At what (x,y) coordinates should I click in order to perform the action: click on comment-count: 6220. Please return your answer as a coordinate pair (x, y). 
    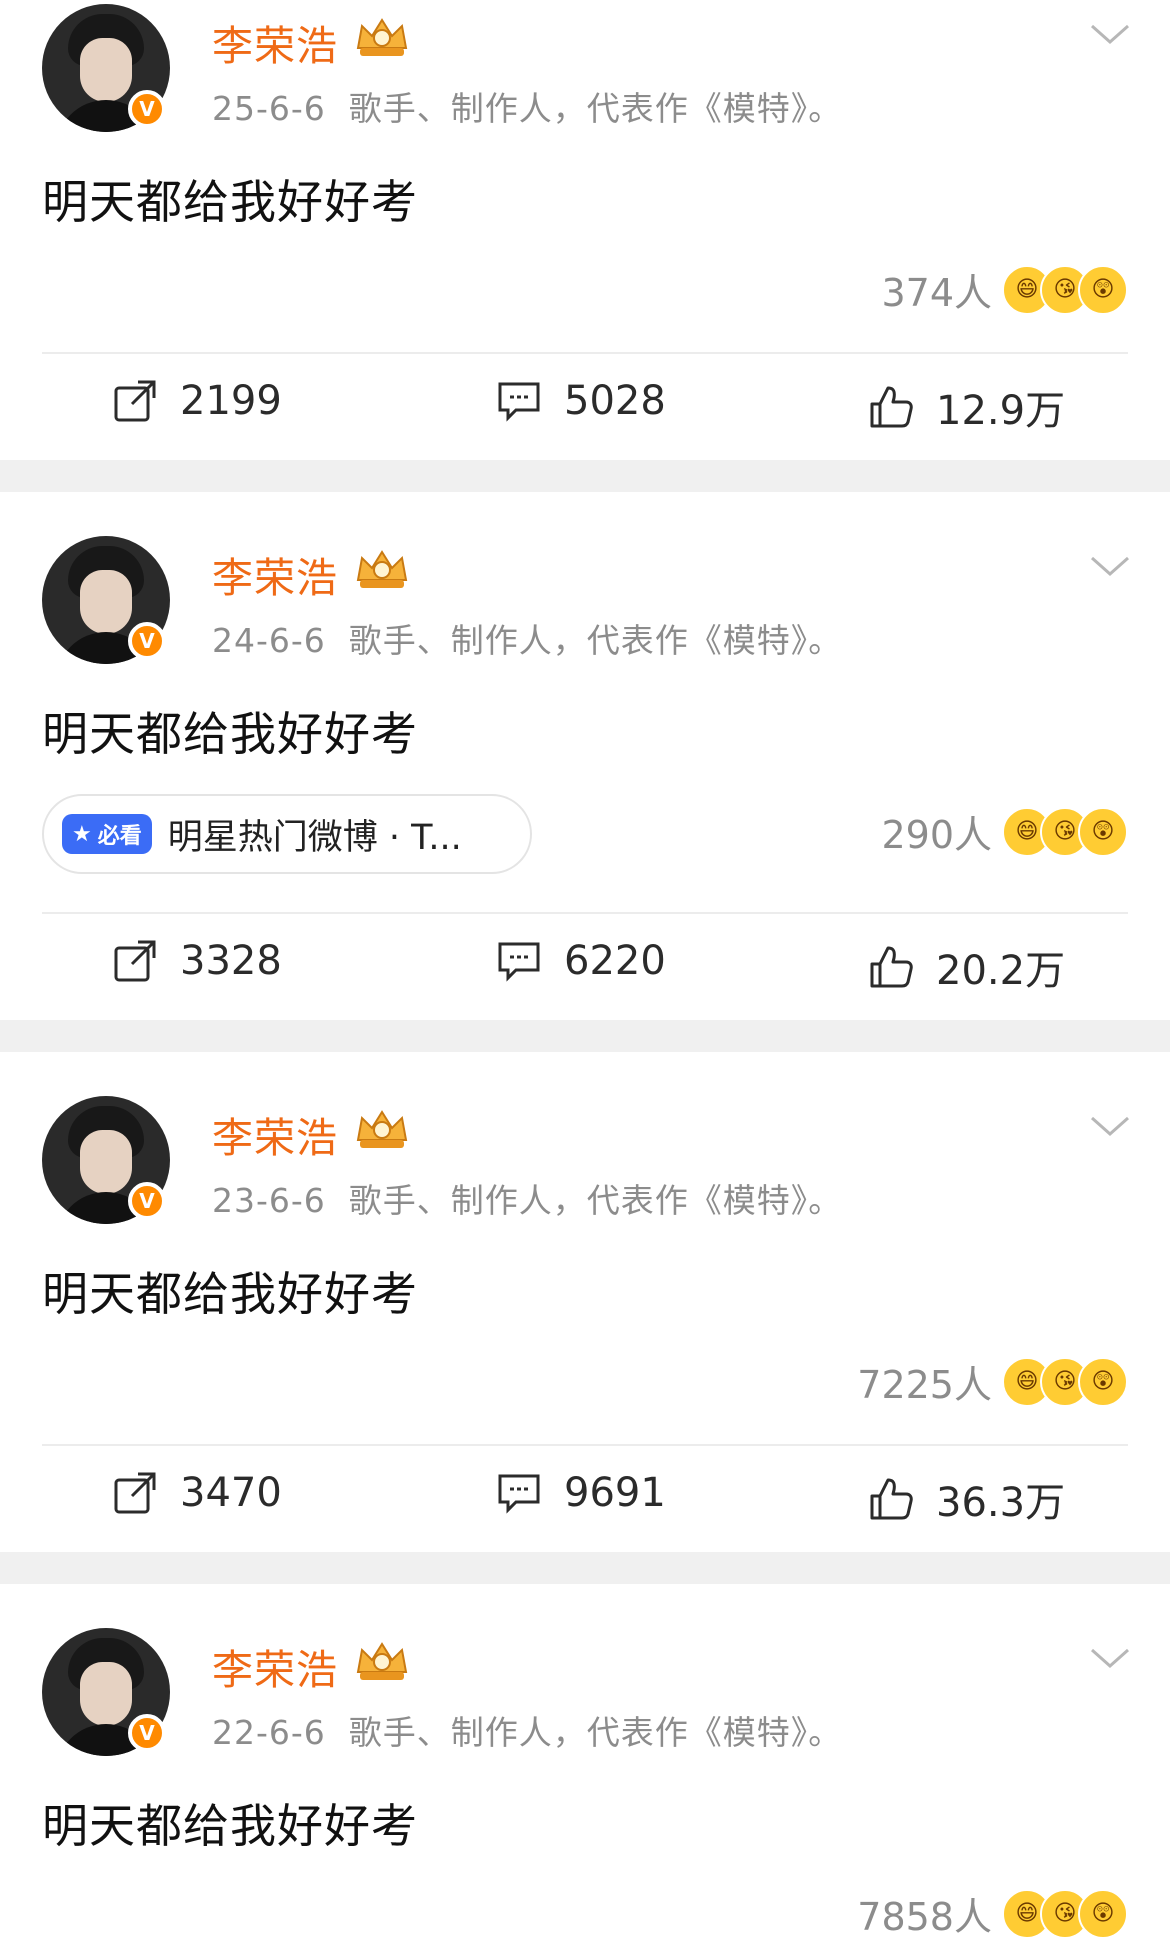
    Looking at the image, I should click on (615, 961).